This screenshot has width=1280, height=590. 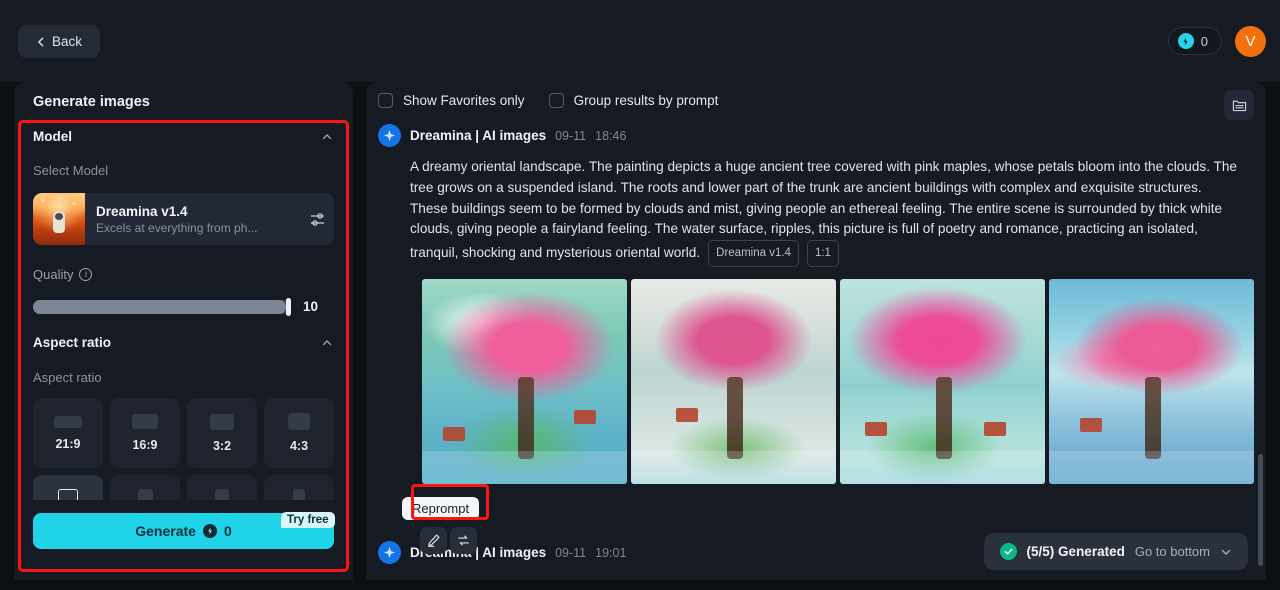 I want to click on generate-label: Generate, so click(x=165, y=531).